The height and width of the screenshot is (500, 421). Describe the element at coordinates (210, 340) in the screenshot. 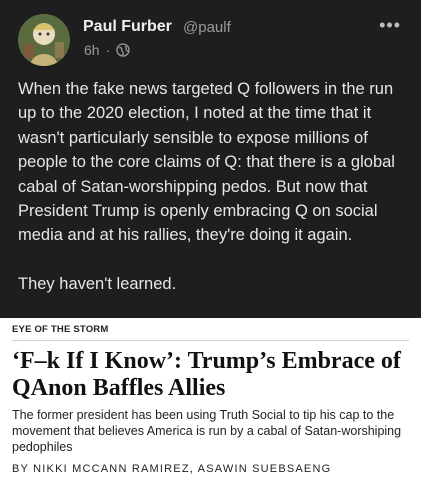

I see `kicker-divider` at that location.